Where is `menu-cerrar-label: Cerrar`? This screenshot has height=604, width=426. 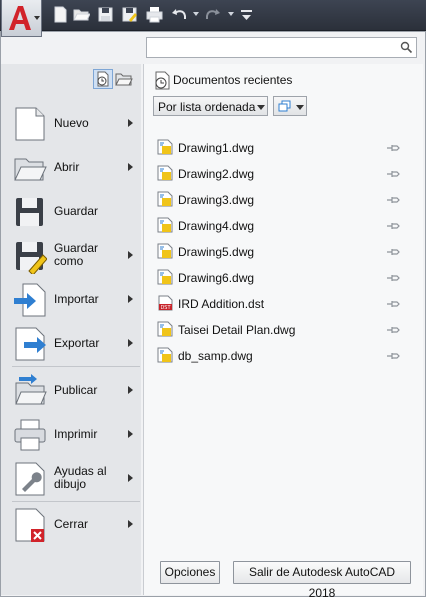
menu-cerrar-label: Cerrar is located at coordinates (71, 524).